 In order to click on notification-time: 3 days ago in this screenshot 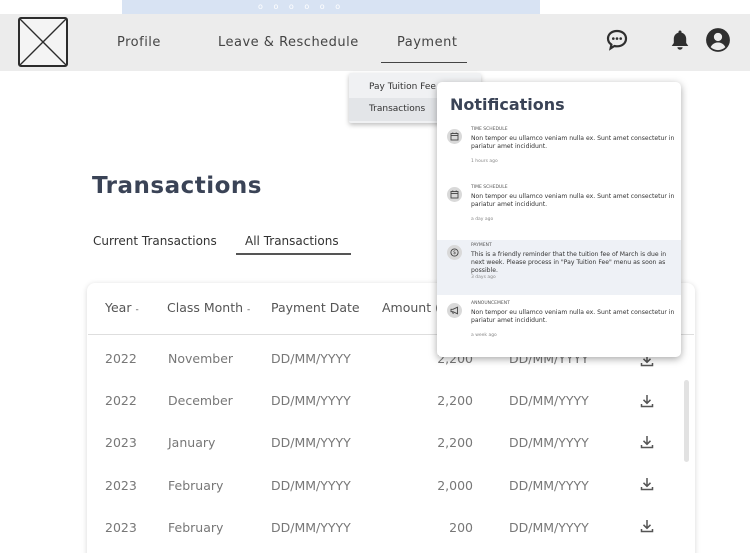, I will do `click(483, 277)`.